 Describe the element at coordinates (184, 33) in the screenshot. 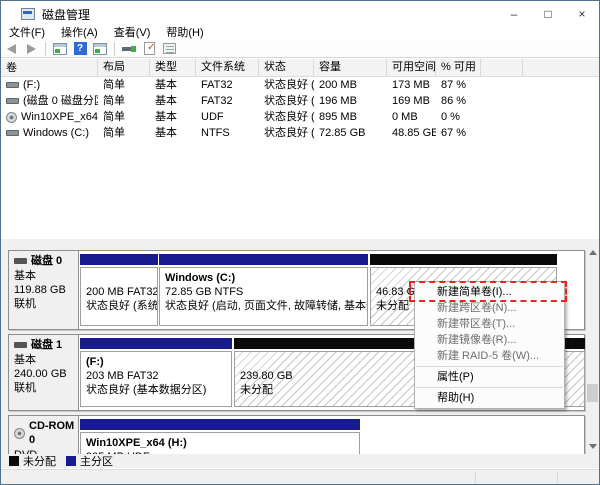

I see `menu-help: 帮助(H)` at that location.